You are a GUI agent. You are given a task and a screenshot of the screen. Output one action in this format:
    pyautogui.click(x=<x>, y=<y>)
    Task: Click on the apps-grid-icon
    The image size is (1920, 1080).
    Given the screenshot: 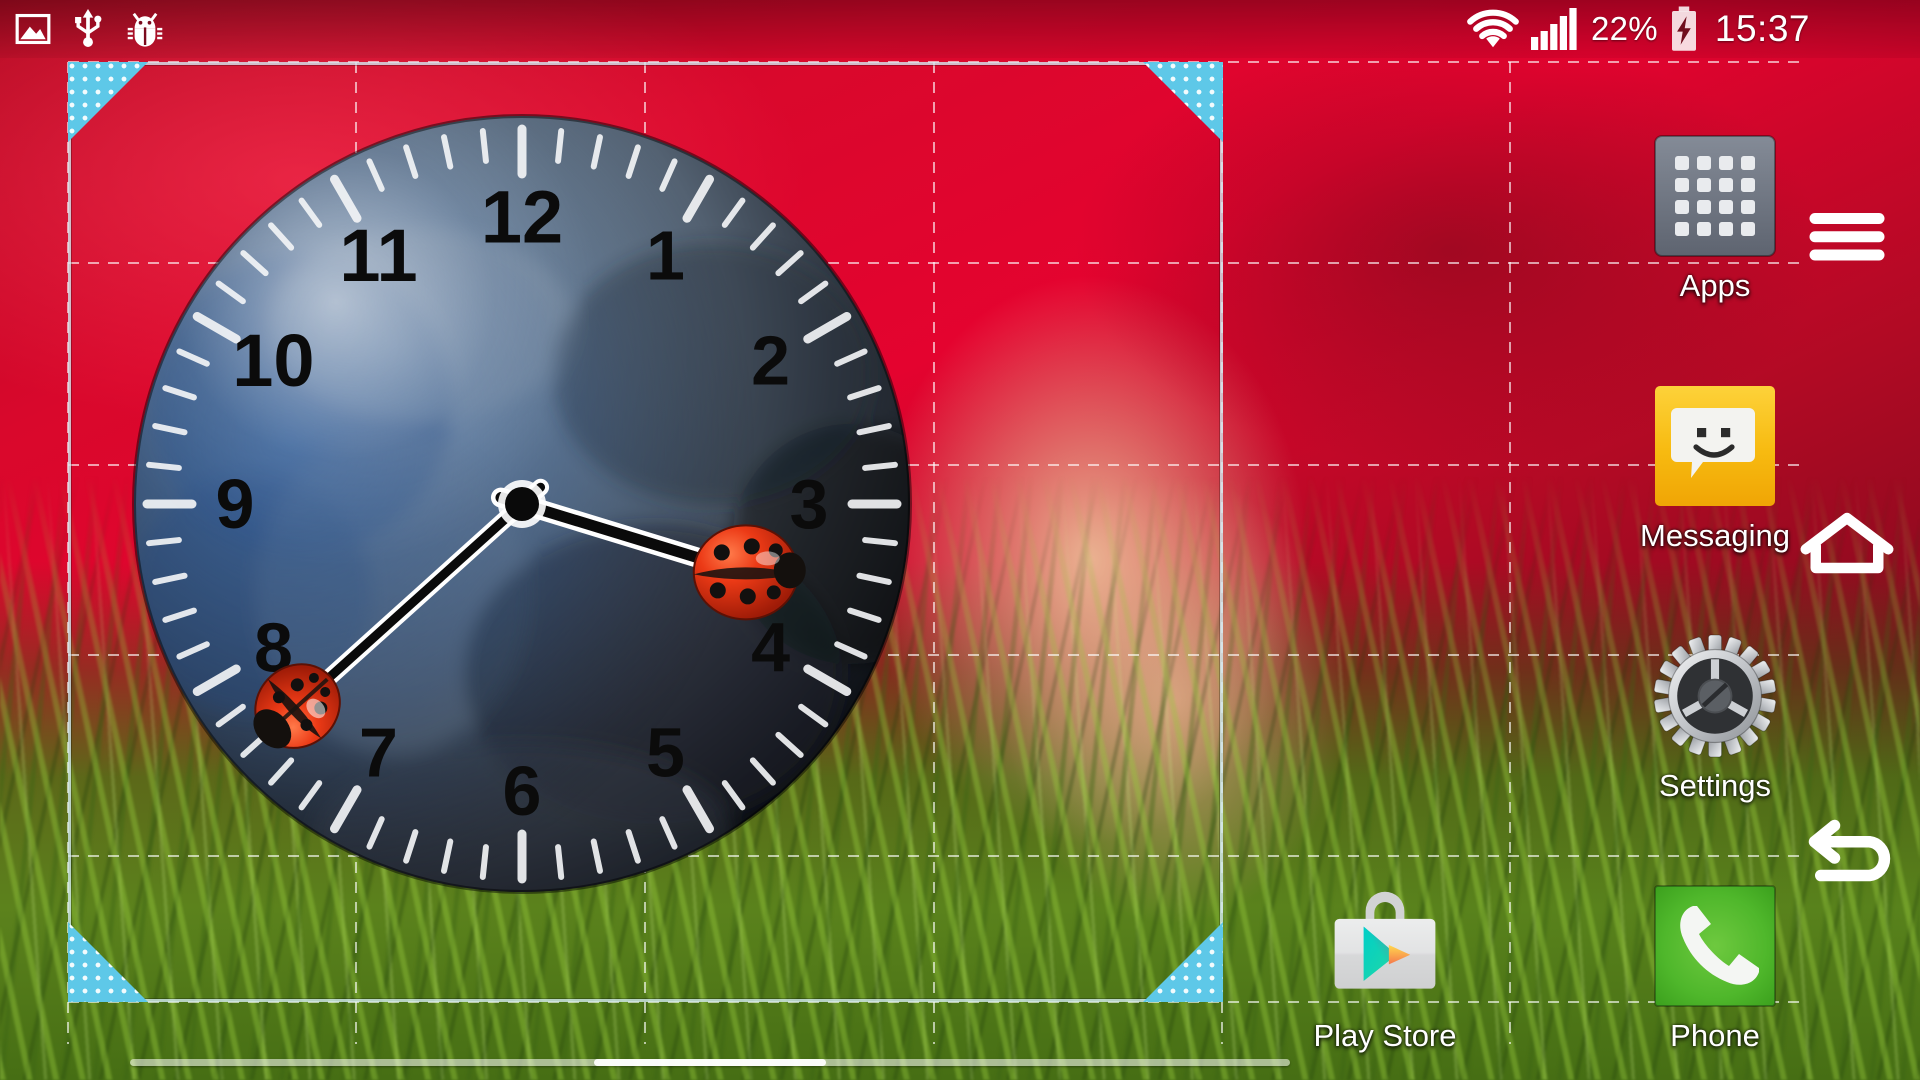 What is the action you would take?
    pyautogui.click(x=1715, y=196)
    